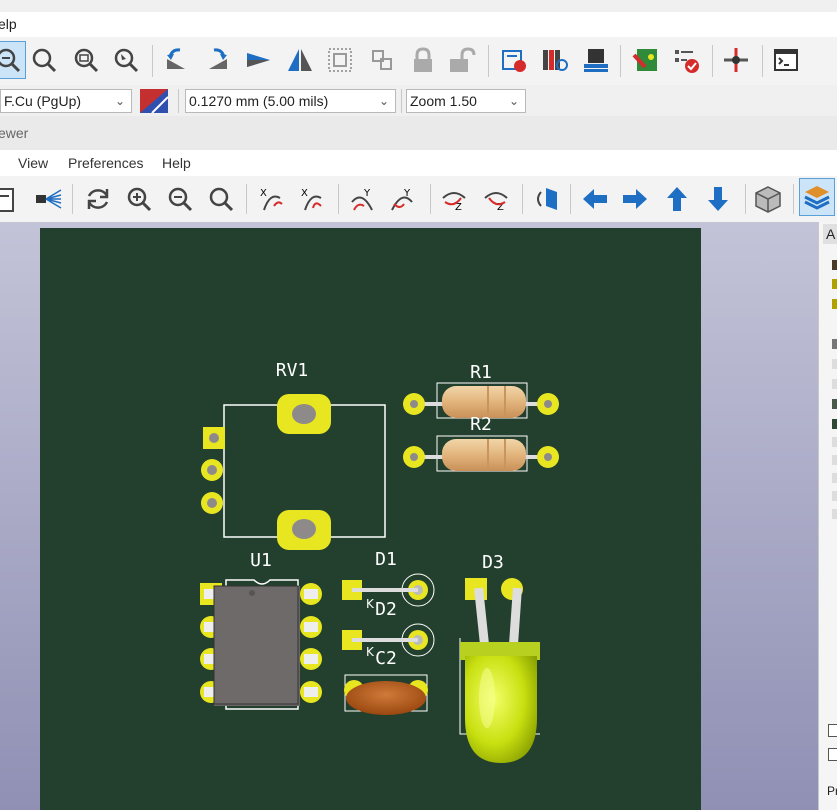 The width and height of the screenshot is (837, 810). I want to click on layer-select: F.Cu (PgUp) ⌄, so click(66, 101).